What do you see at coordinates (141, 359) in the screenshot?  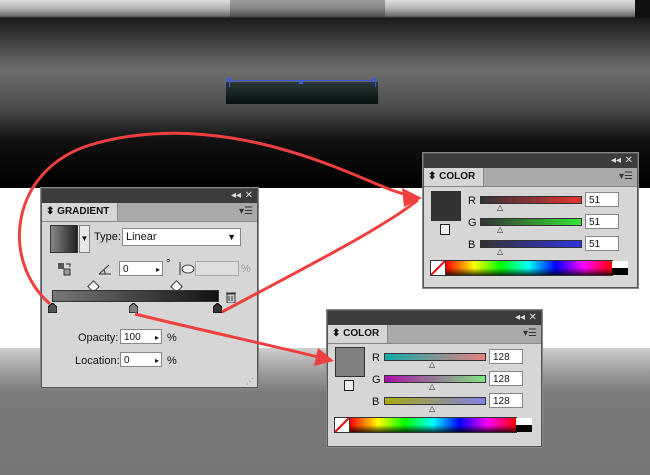 I see `location-input: 0 ▸` at bounding box center [141, 359].